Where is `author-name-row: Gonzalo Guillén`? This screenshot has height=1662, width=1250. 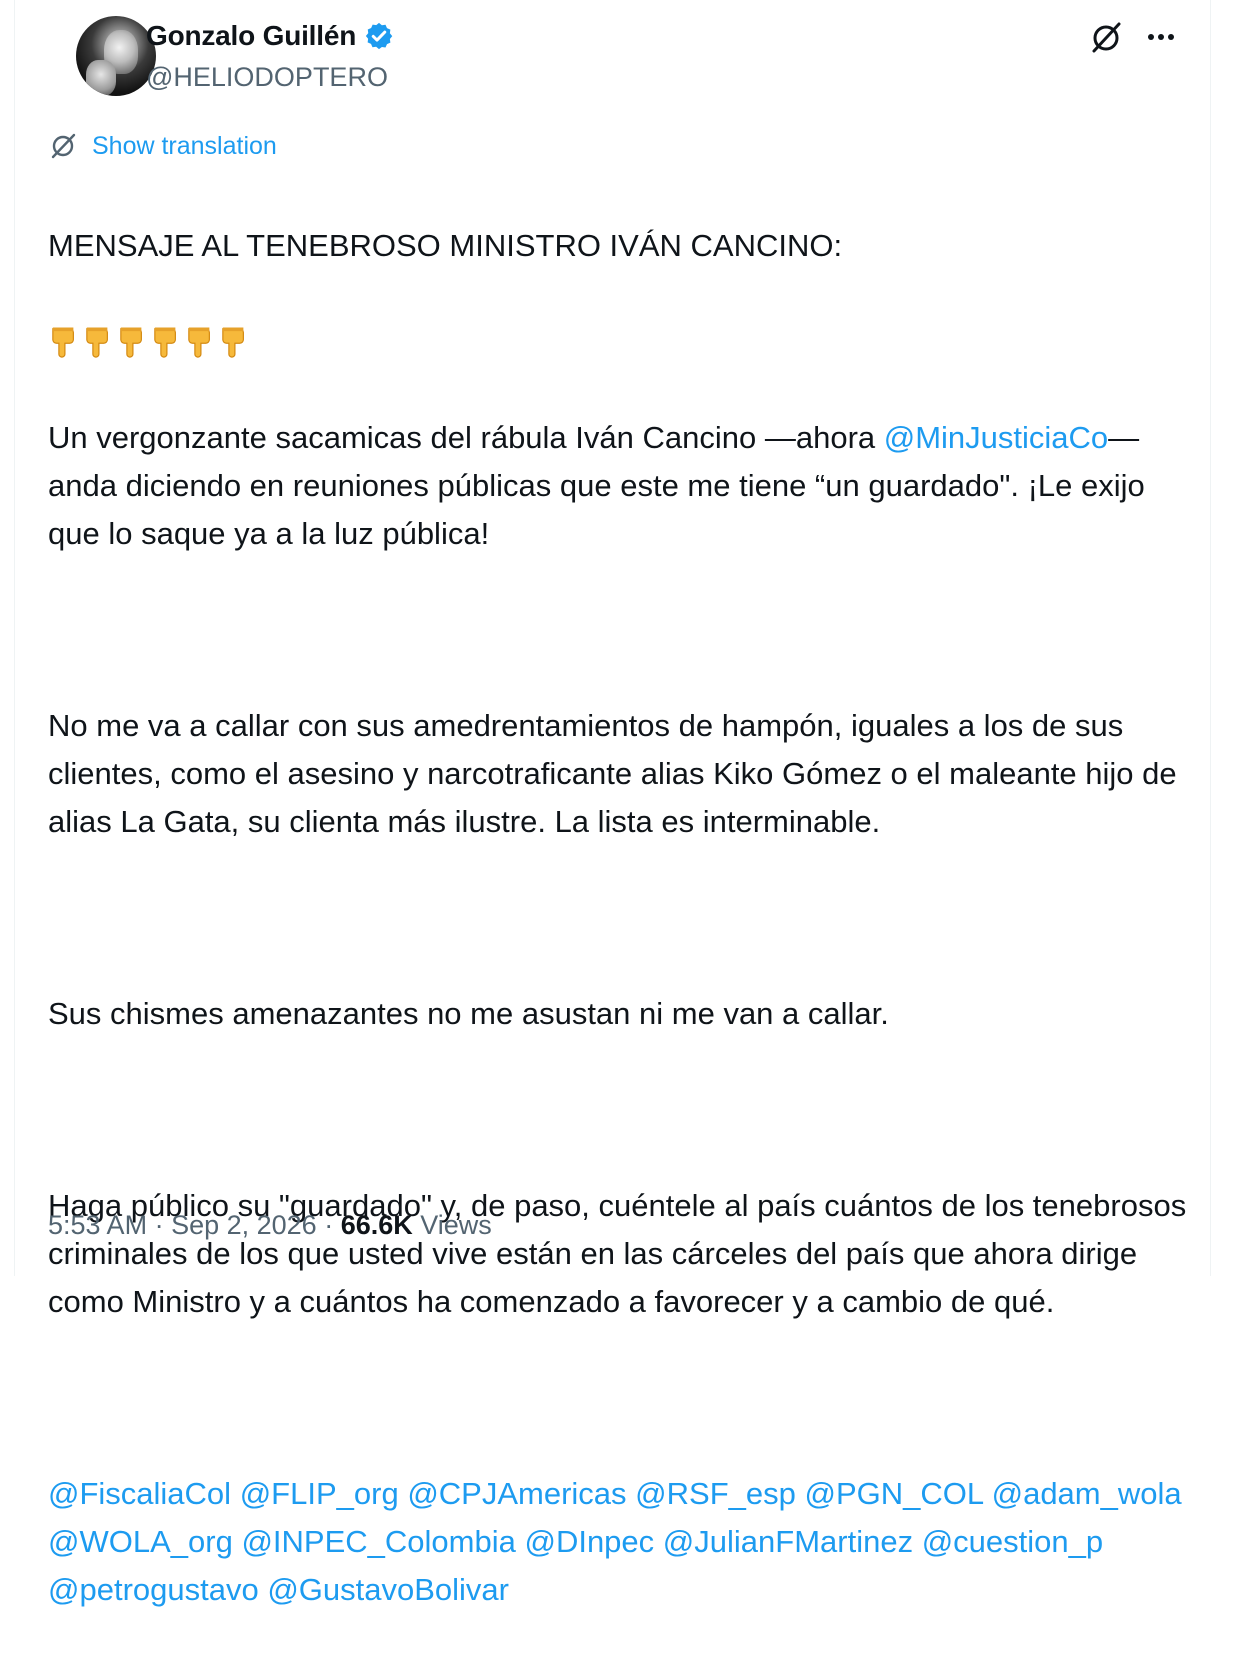 author-name-row: Gonzalo Guillén is located at coordinates (270, 36).